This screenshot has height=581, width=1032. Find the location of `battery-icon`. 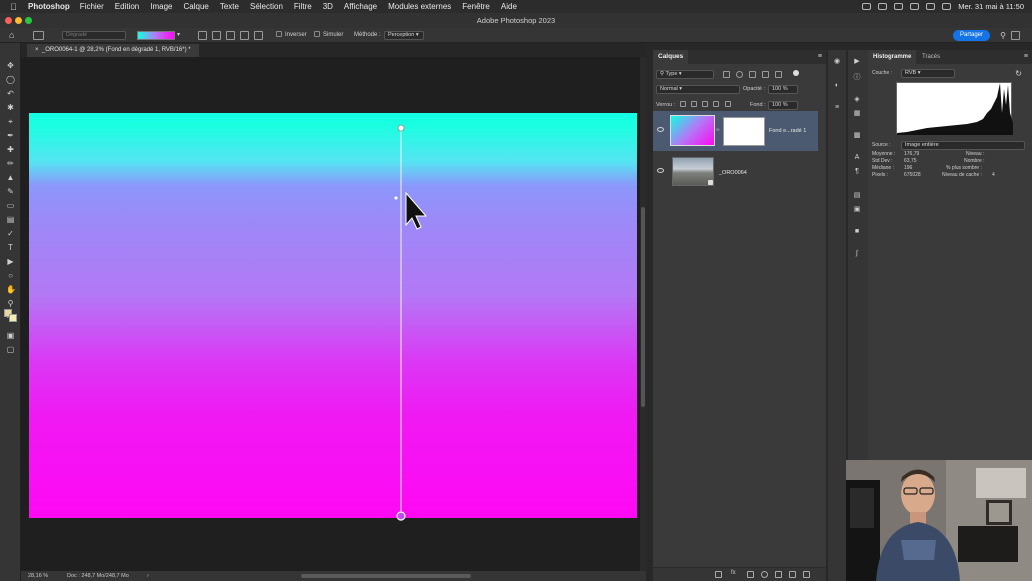

battery-icon is located at coordinates (899, 6).